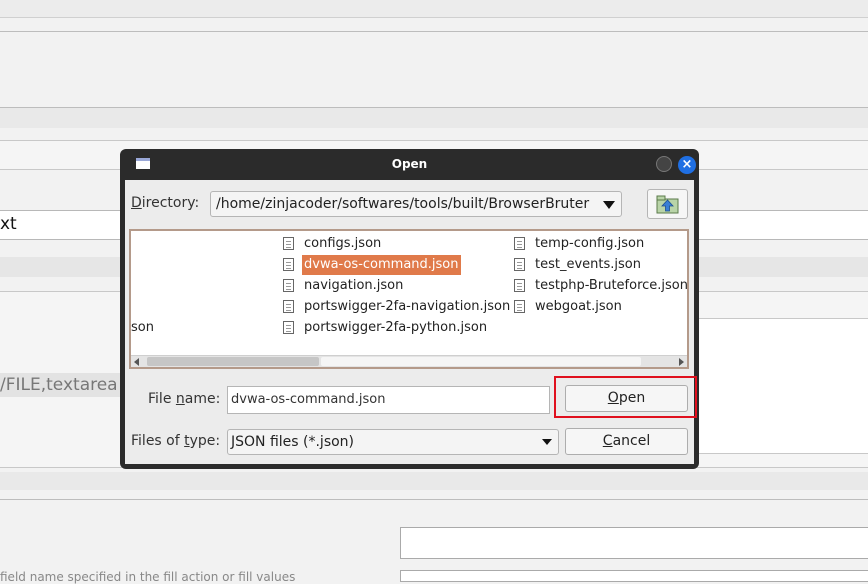 This screenshot has width=868, height=584. I want to click on files-of-type-label: Files of type:, so click(176, 441).